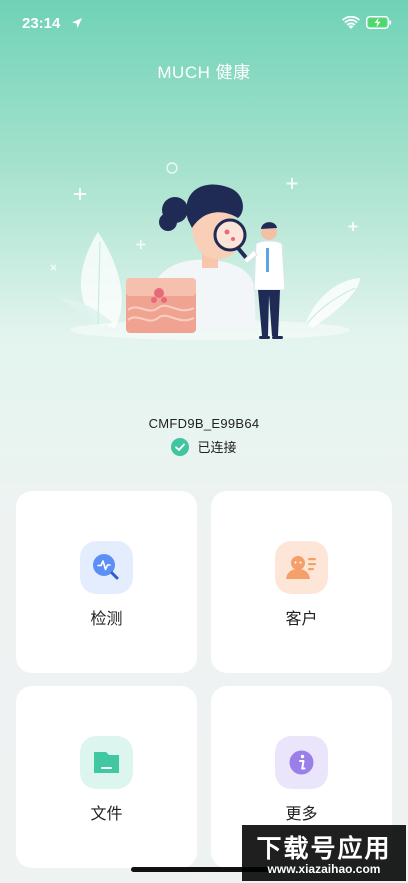  What do you see at coordinates (106, 762) in the screenshot?
I see `file-icon` at bounding box center [106, 762].